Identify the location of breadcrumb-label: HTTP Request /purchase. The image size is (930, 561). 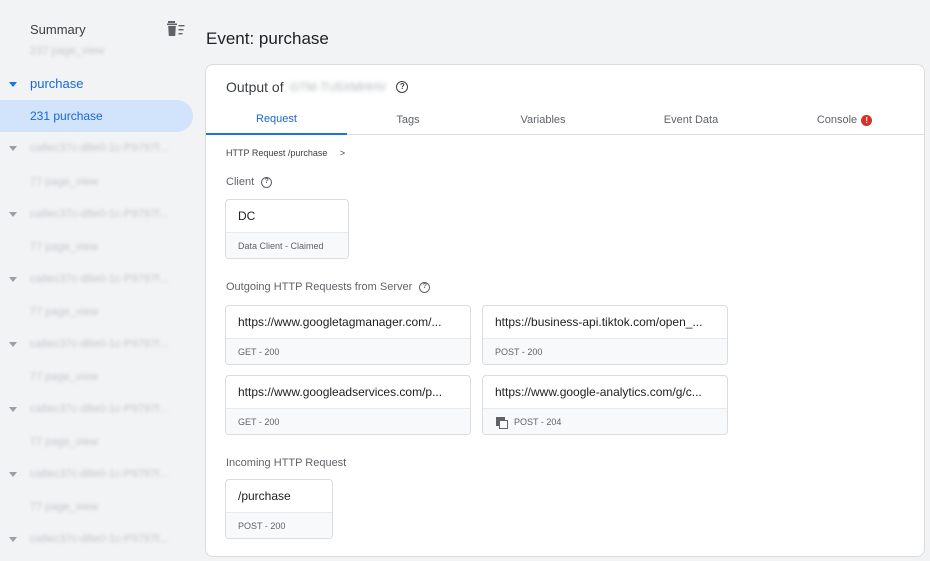
(277, 153).